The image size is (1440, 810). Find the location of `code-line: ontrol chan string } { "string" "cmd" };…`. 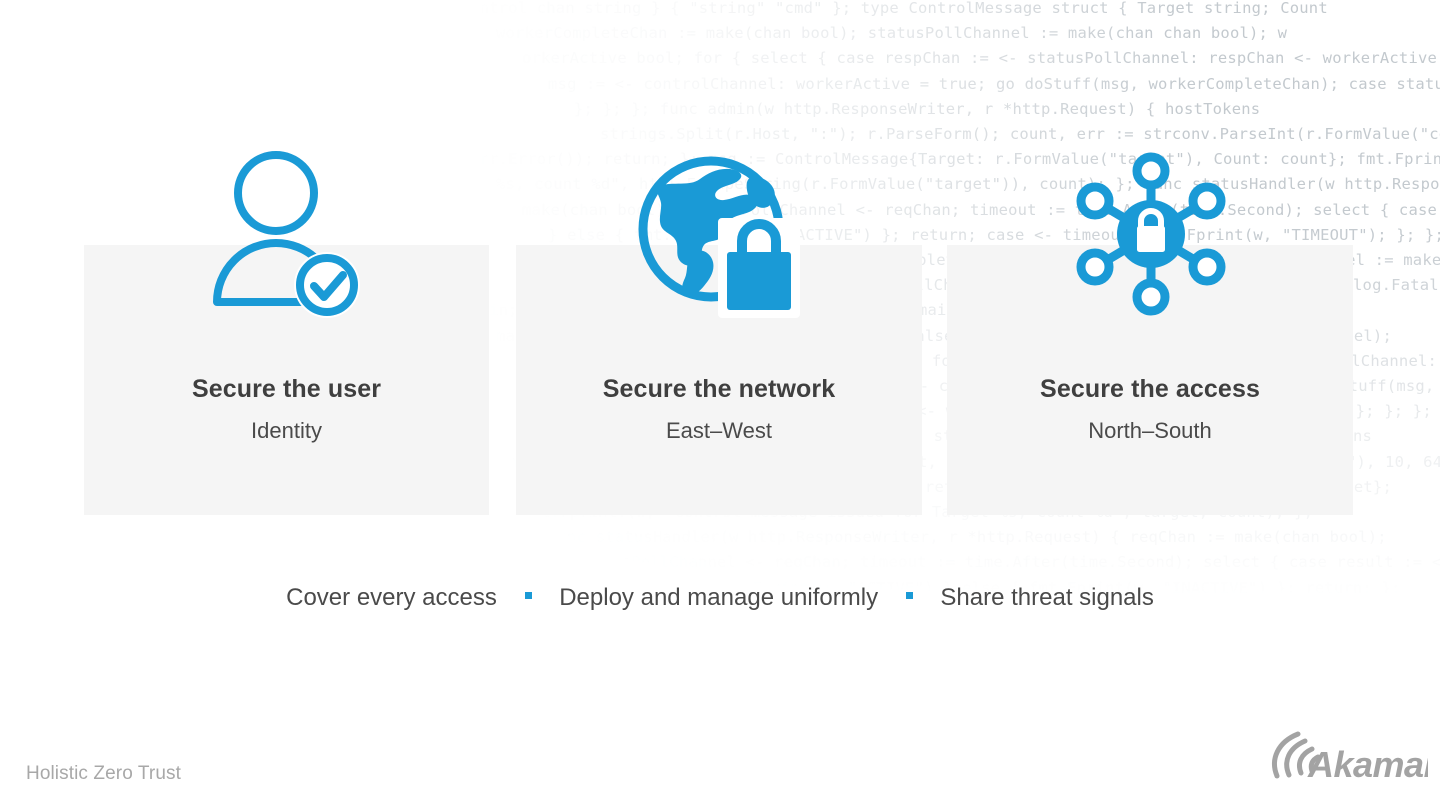

code-line: ontrol chan string } { "string" "cmd" };… is located at coordinates (899, 8).